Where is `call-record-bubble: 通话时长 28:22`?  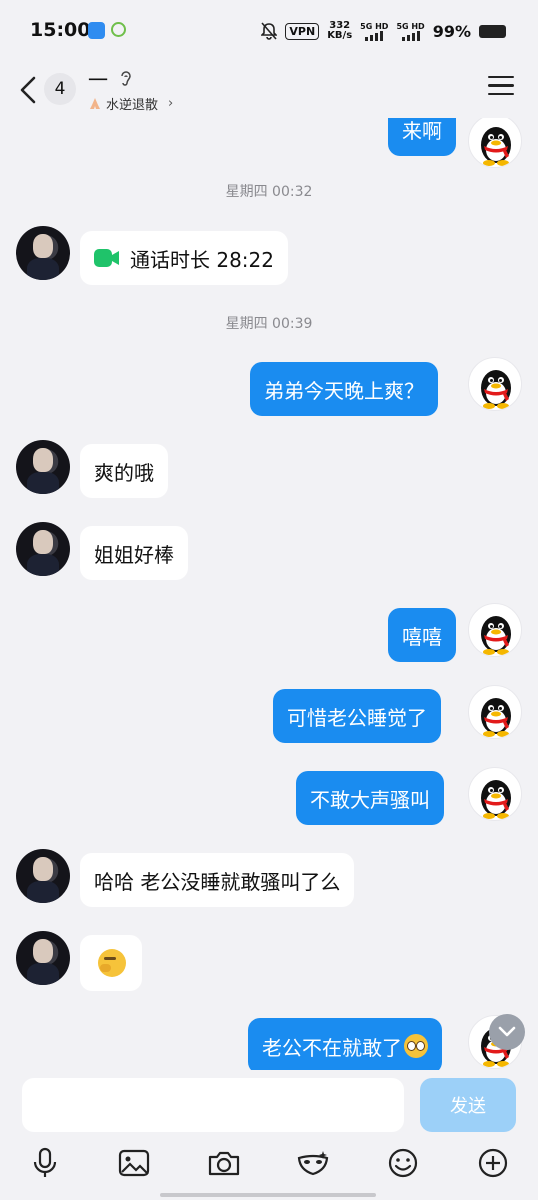
call-record-bubble: 通话时长 28:22 is located at coordinates (184, 258).